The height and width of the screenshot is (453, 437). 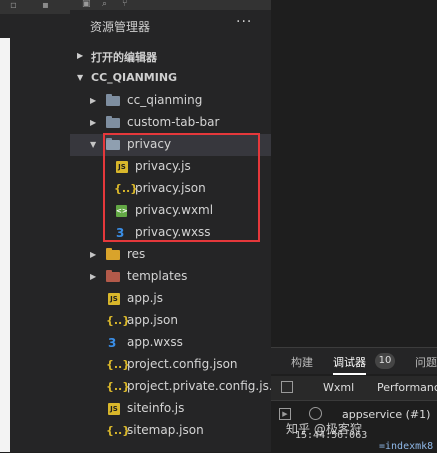 What do you see at coordinates (170, 56) in the screenshot?
I see `open-editors-section: ▶ 打开的编辑器` at bounding box center [170, 56].